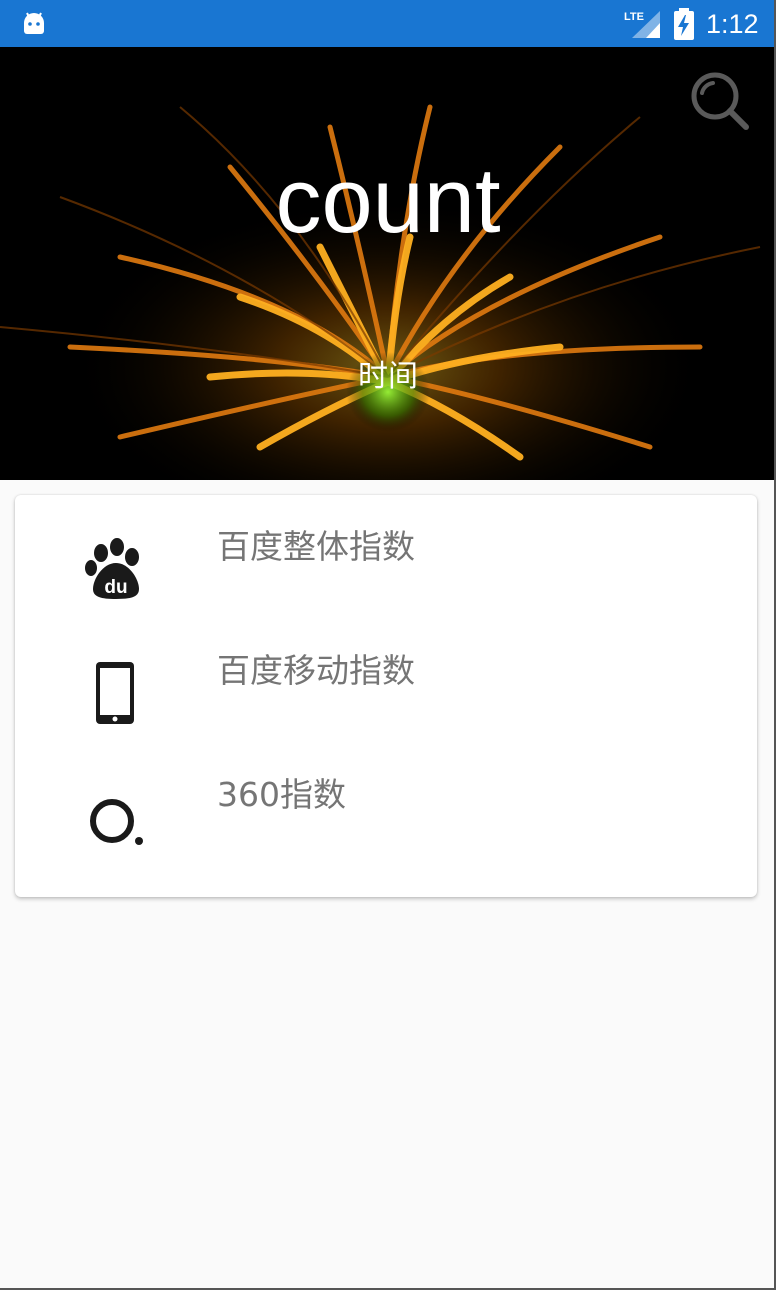  I want to click on list-item-baidu-overall: du 百度整体指数, so click(386, 557).